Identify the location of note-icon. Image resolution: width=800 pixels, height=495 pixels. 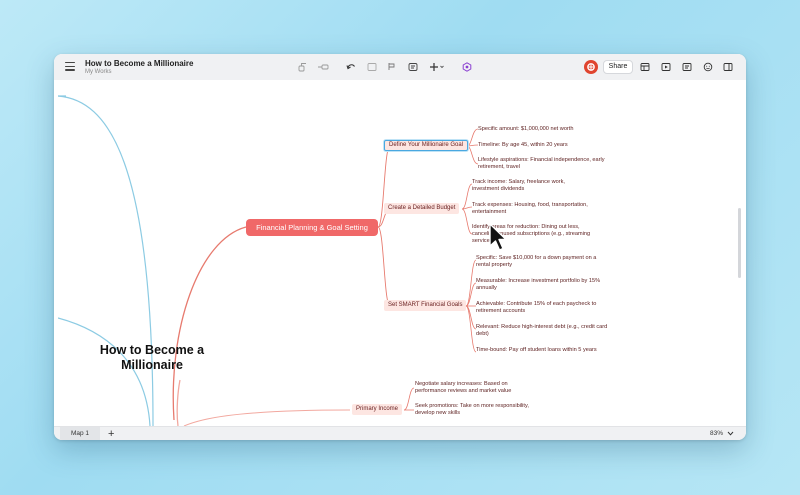
(413, 67).